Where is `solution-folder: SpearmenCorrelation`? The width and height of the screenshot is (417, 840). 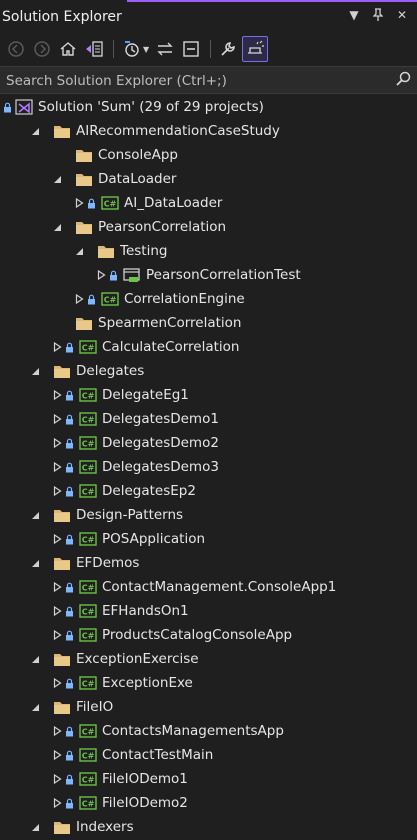
solution-folder: SpearmenCorrelation is located at coordinates (208, 323).